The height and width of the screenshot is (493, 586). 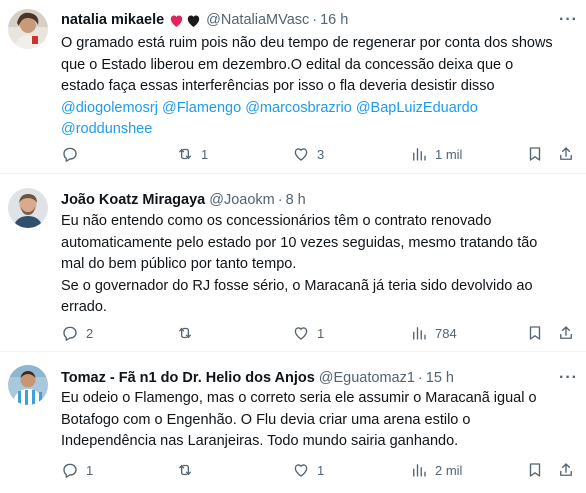 I want to click on action-bar: 2 1 784, so click(x=321, y=334).